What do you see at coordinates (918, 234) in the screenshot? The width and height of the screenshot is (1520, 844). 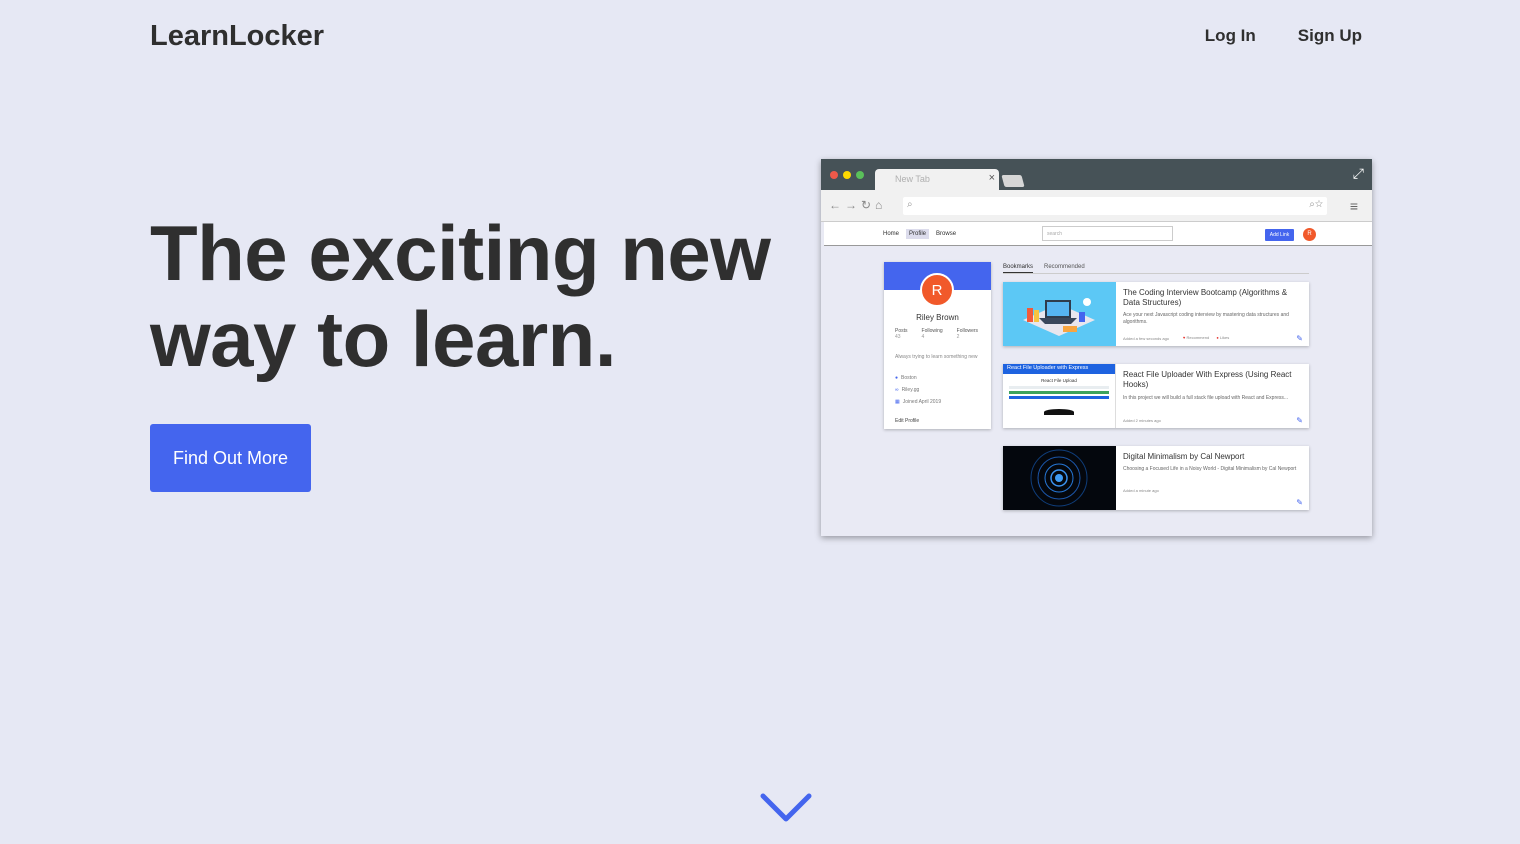 I see `app-nav-profile: Profile` at bounding box center [918, 234].